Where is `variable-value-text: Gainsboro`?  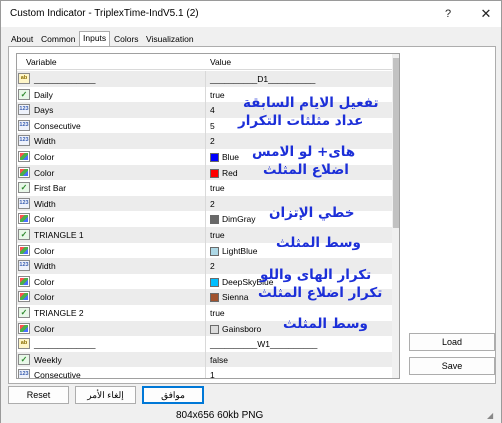
variable-value-text: Gainsboro is located at coordinates (242, 328).